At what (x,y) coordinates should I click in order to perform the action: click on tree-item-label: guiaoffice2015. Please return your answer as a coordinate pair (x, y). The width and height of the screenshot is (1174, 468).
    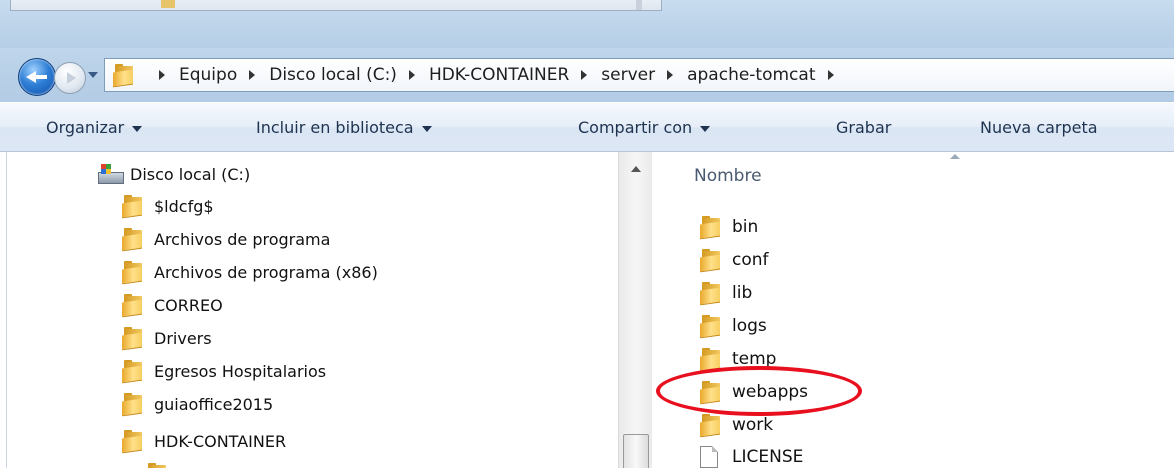
    Looking at the image, I should click on (214, 404).